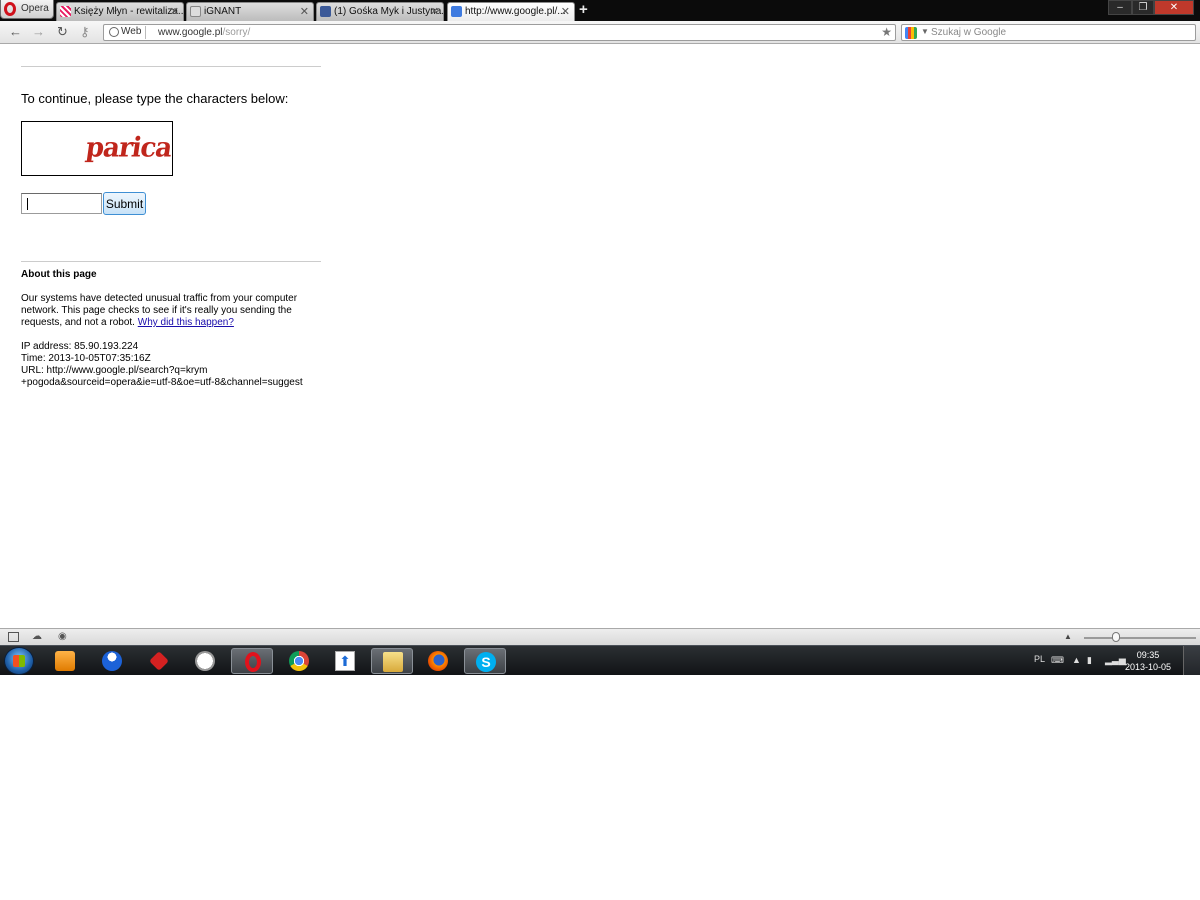 The width and height of the screenshot is (1200, 900). I want to click on cloud-icon: ☁, so click(37, 637).